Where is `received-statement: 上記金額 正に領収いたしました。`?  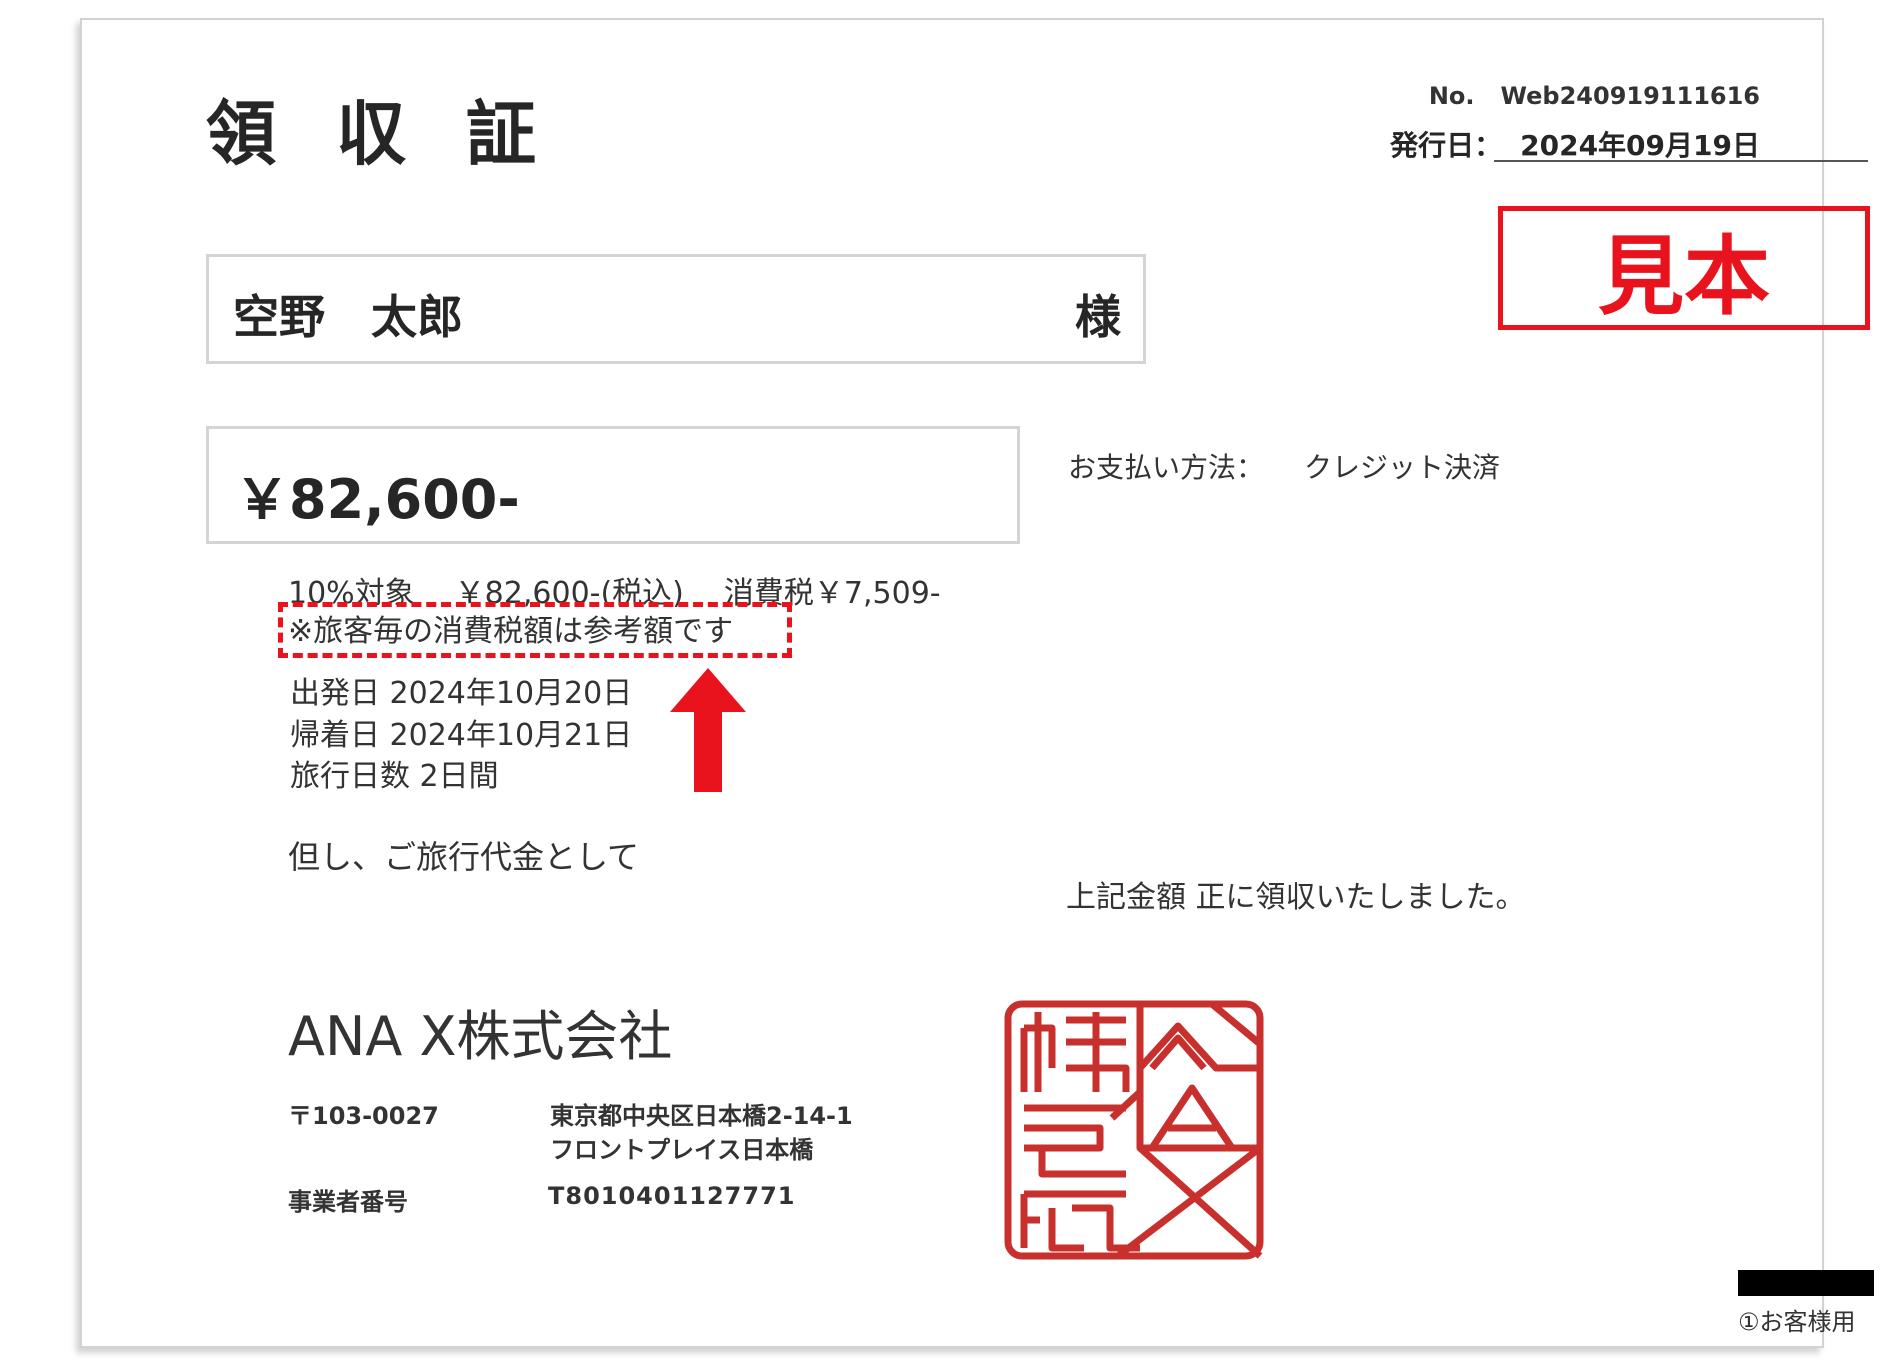 received-statement: 上記金額 正に領収いたしました。 is located at coordinates (1296, 897).